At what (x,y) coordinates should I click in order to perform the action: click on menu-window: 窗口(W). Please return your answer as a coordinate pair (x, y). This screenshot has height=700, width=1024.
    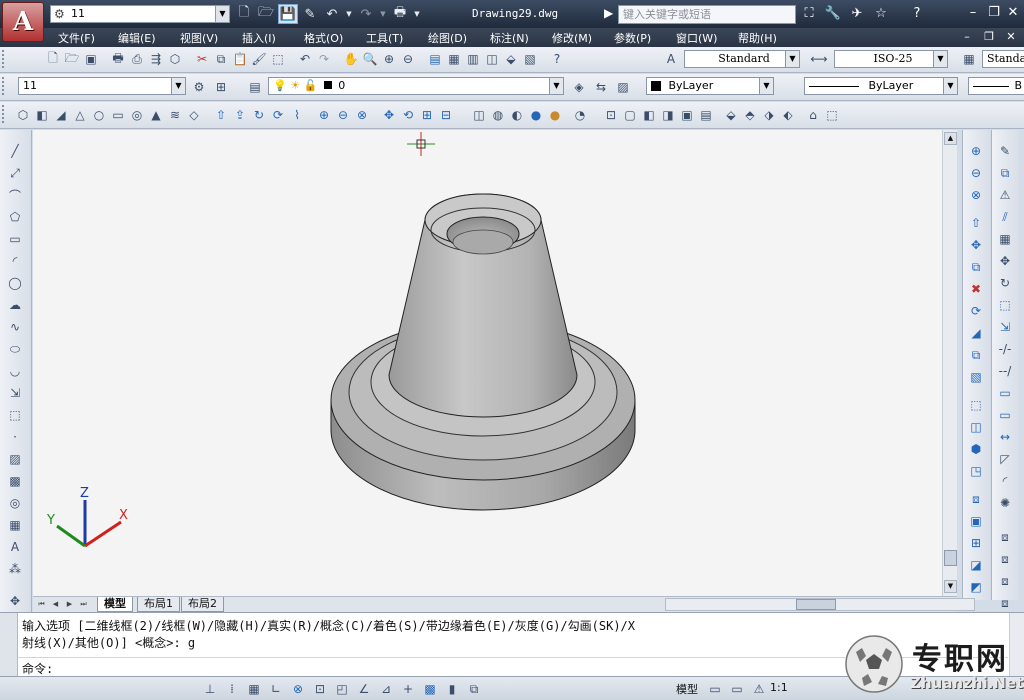
    Looking at the image, I should click on (696, 38).